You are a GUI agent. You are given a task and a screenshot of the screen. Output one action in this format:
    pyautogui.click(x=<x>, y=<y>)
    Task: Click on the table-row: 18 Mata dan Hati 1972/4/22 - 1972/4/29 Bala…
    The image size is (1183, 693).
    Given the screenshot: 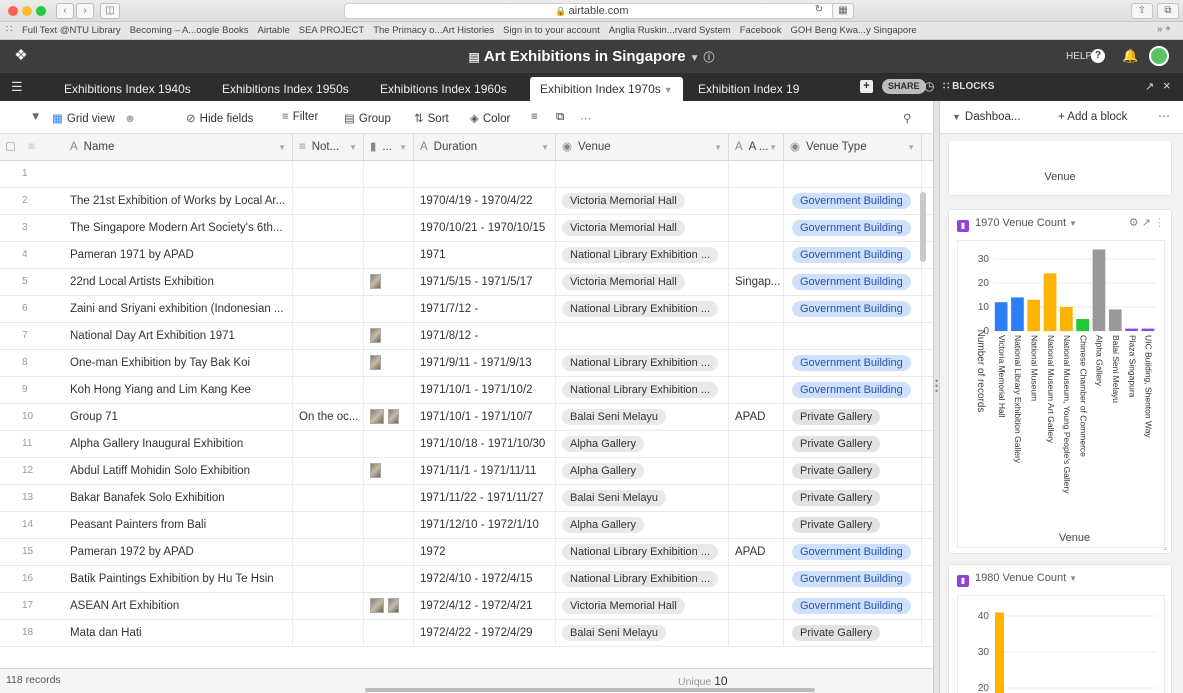 What is the action you would take?
    pyautogui.click(x=466, y=633)
    